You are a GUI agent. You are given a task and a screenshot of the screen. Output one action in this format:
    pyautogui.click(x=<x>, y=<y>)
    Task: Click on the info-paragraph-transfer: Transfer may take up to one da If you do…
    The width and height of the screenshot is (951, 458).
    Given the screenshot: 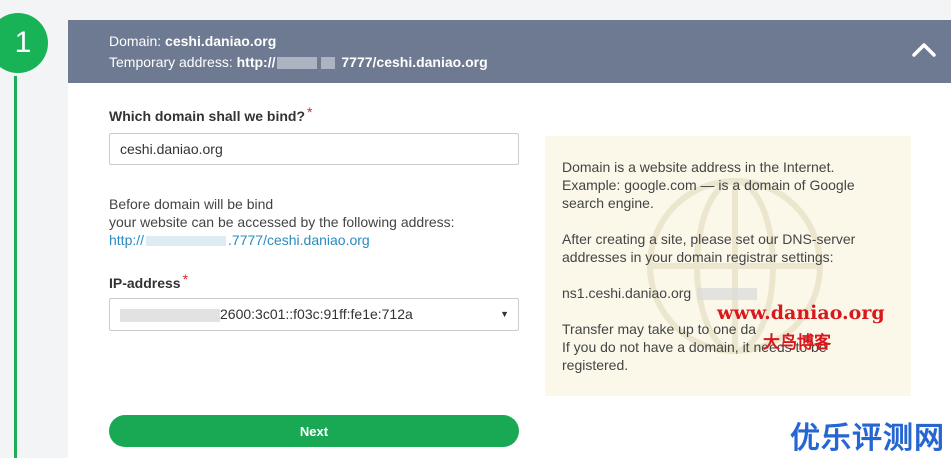 What is the action you would take?
    pyautogui.click(x=694, y=347)
    